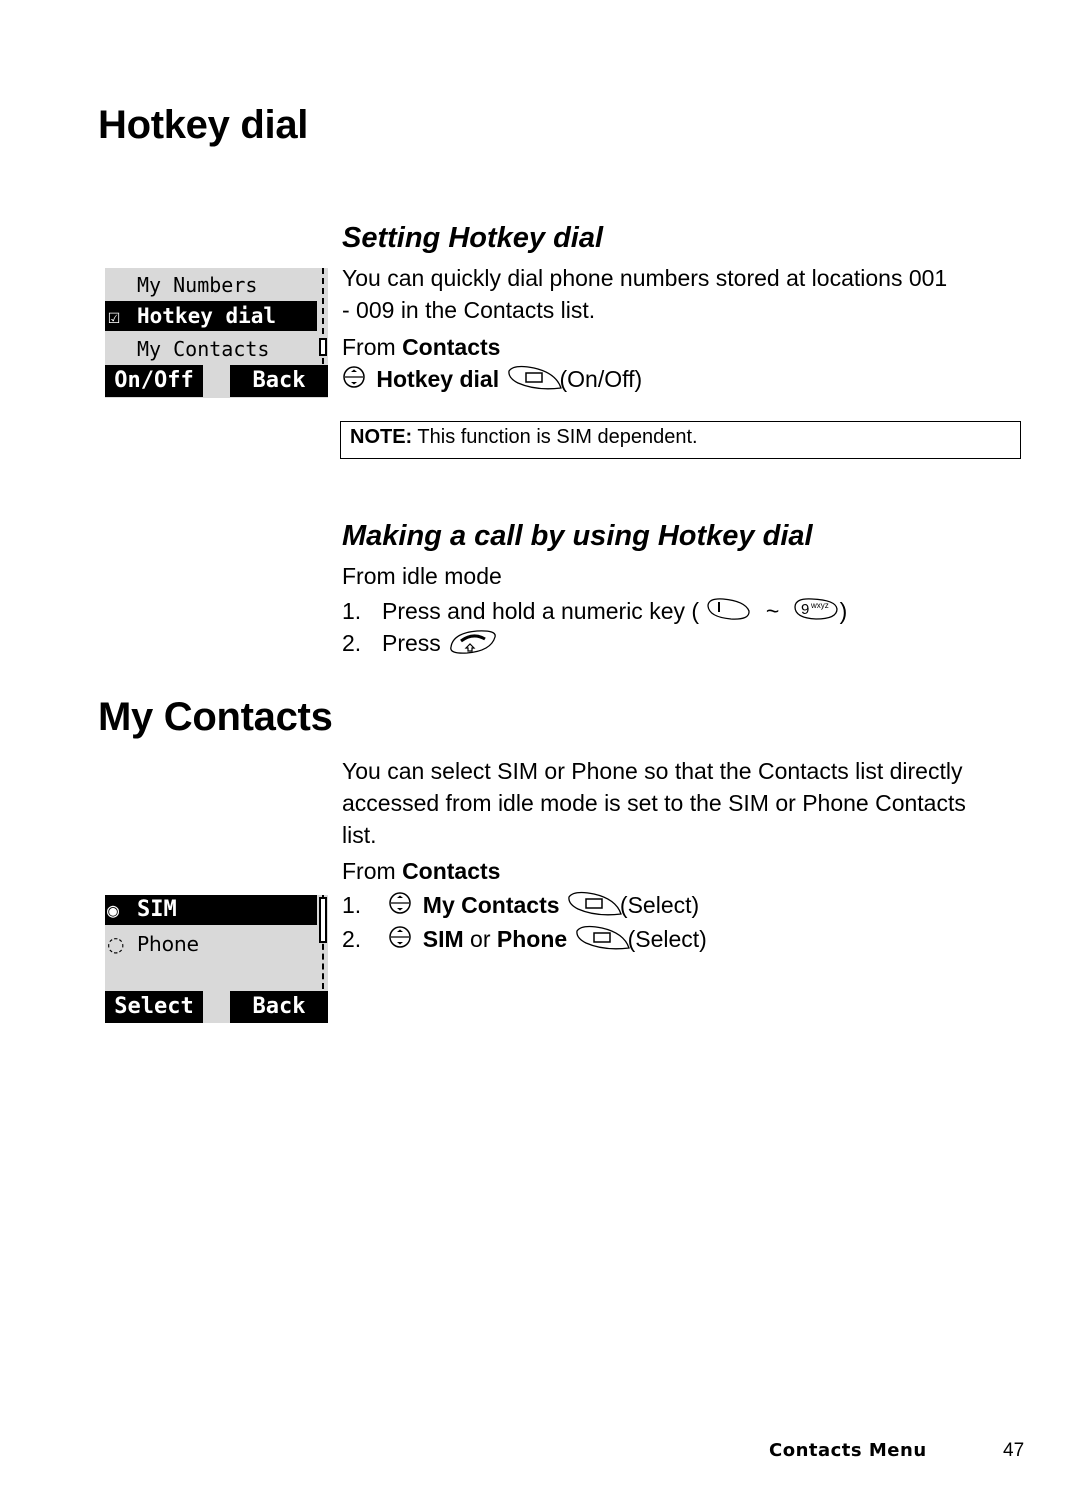 This screenshot has height=1500, width=1080. I want to click on close-paren: ), so click(843, 611).